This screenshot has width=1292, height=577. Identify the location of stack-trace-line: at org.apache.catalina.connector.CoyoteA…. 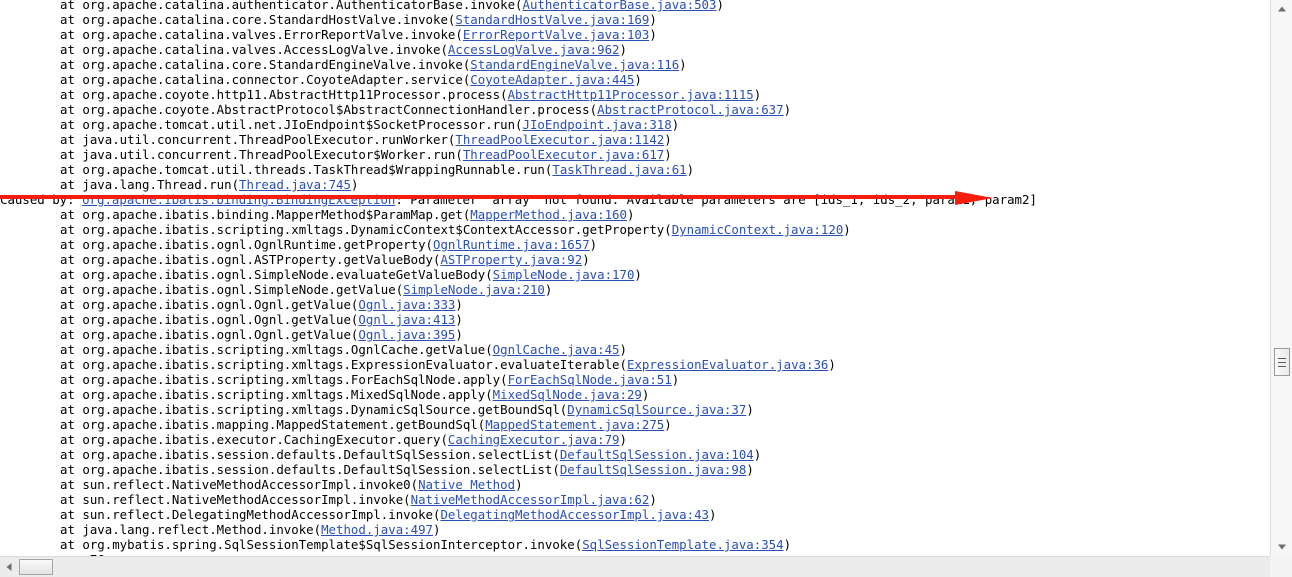
(635, 79).